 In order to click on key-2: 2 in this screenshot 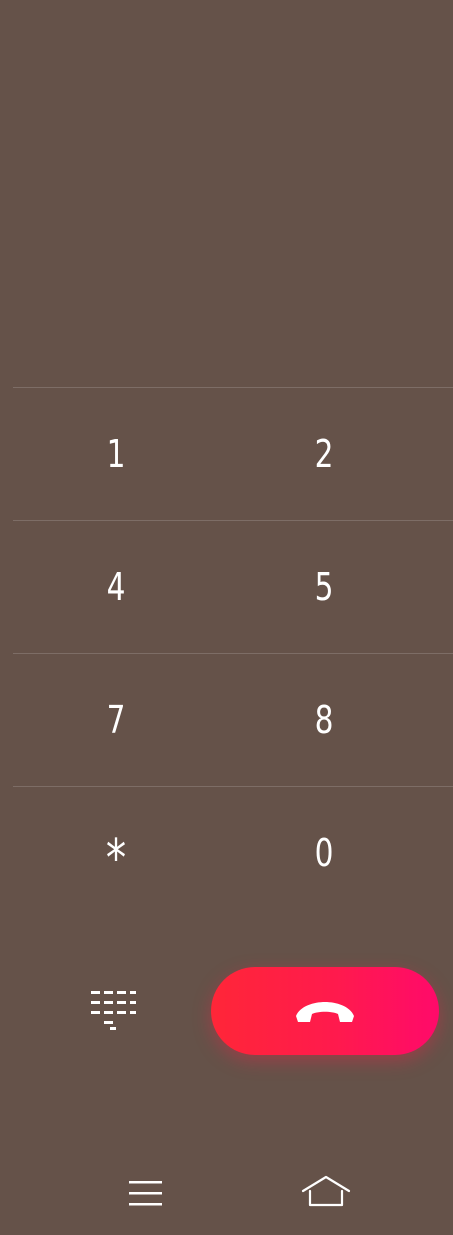, I will do `click(324, 454)`.